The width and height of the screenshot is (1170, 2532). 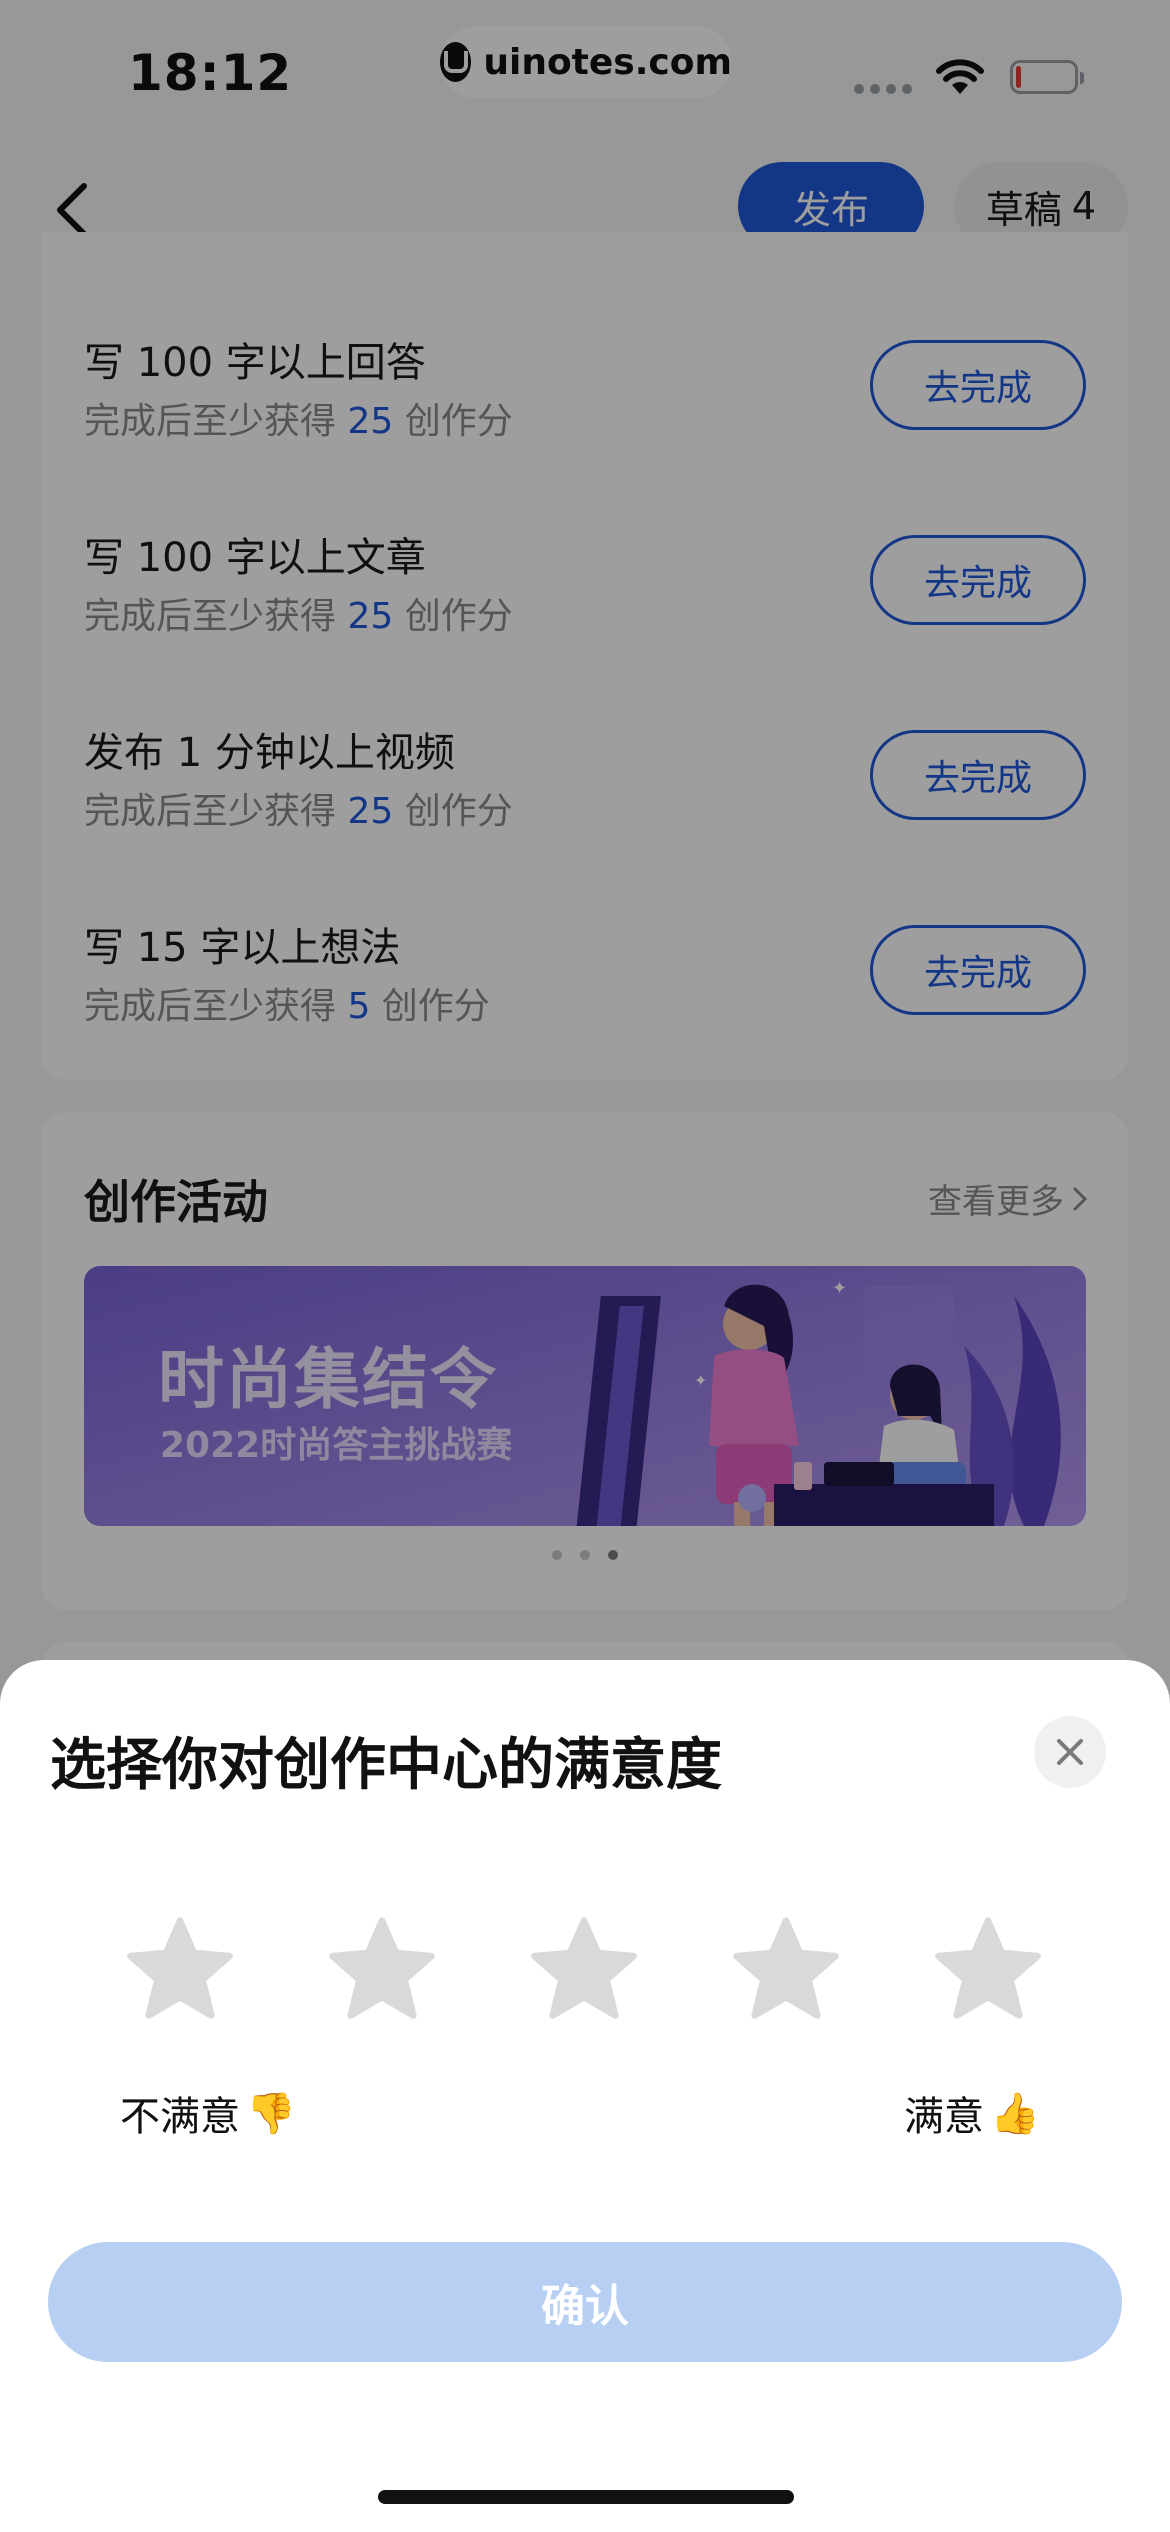 I want to click on close-icon, so click(x=1070, y=1752).